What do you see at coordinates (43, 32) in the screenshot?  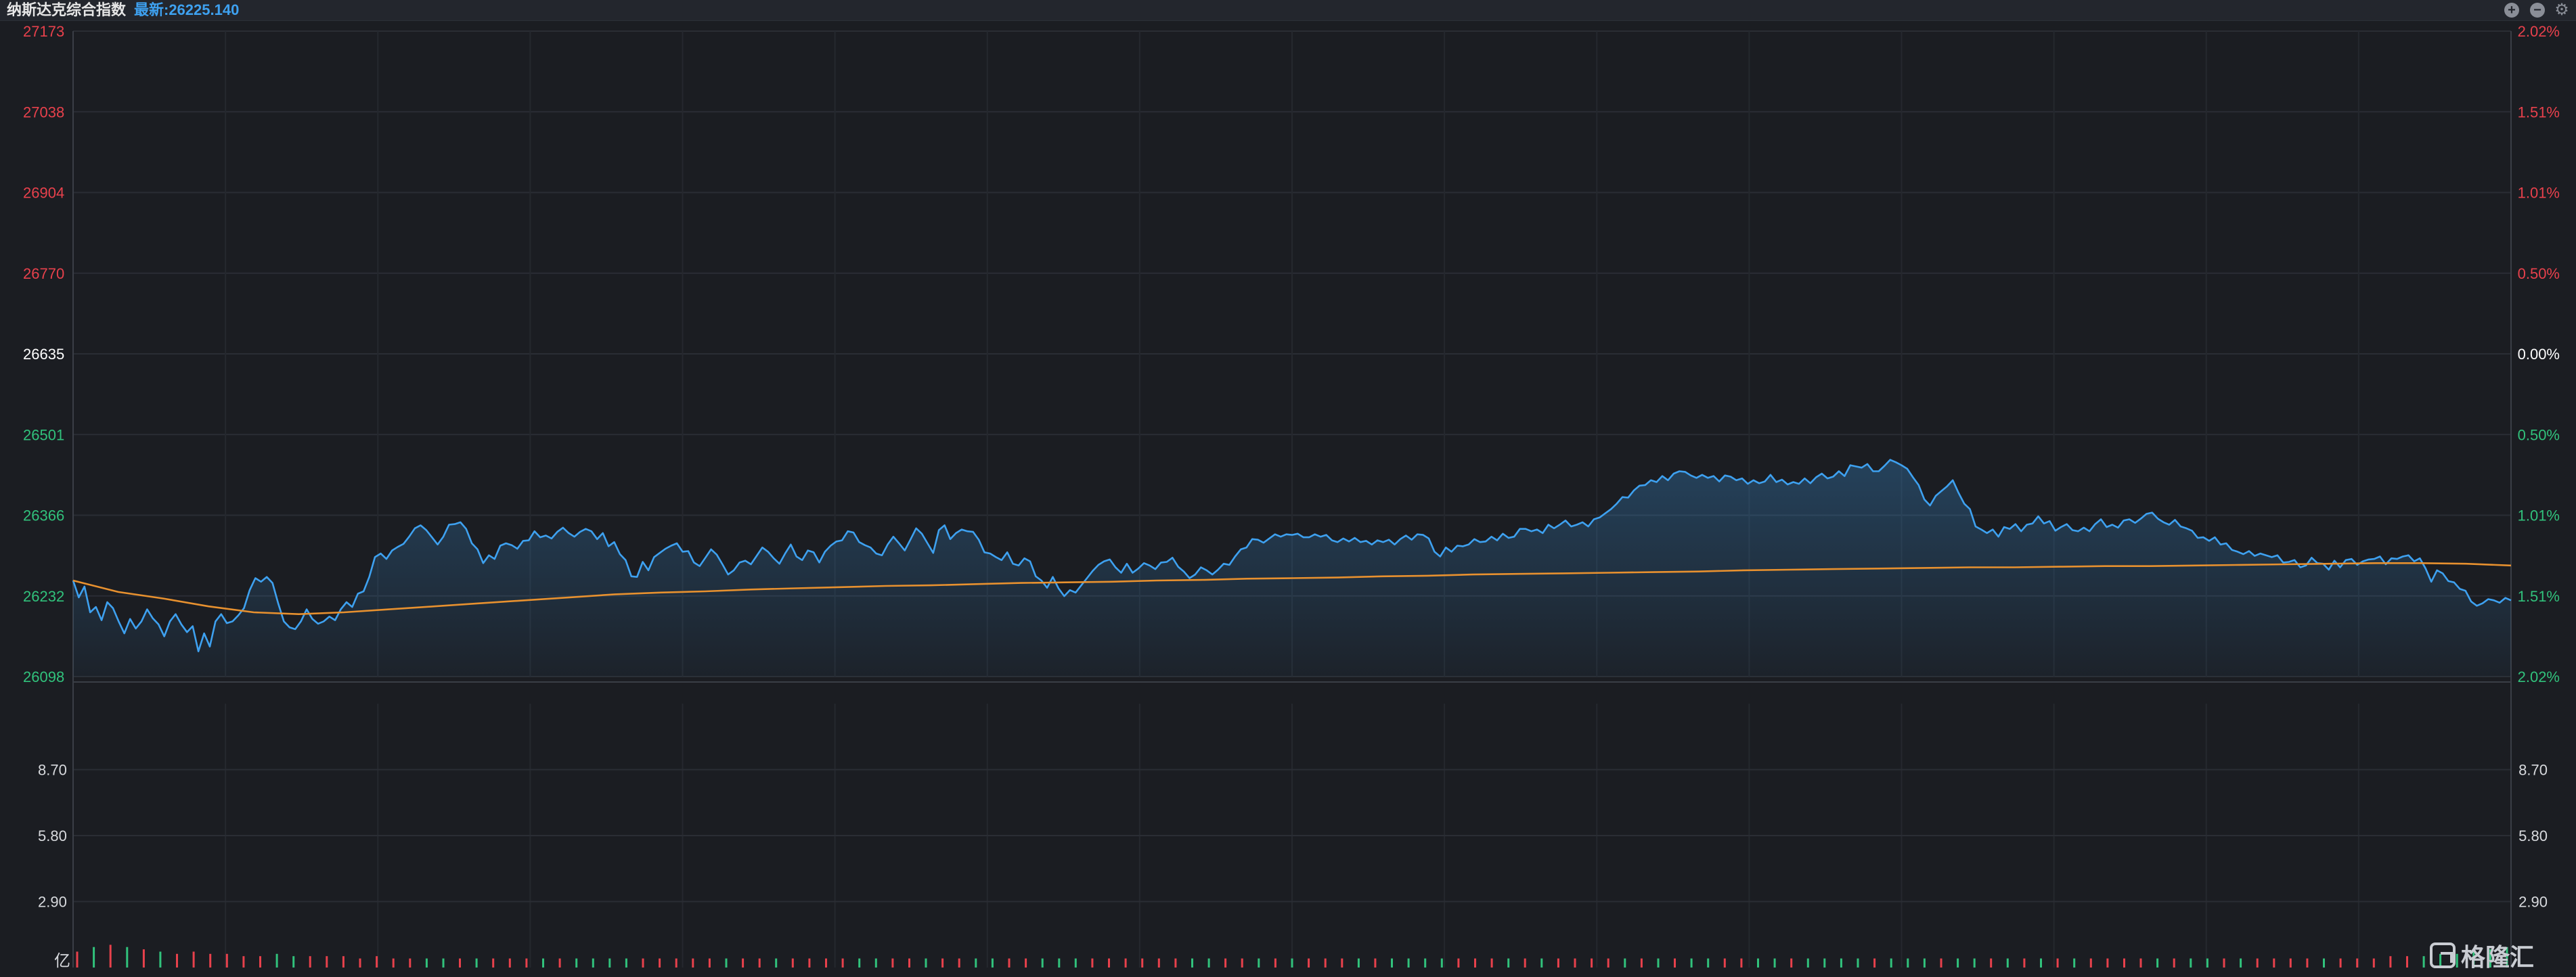 I see `y-tick-left: 27173` at bounding box center [43, 32].